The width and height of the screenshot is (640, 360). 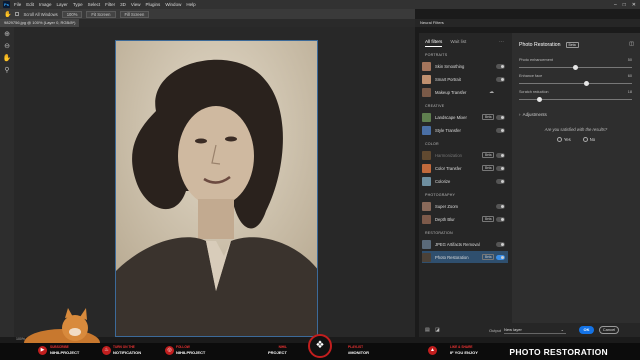 What do you see at coordinates (426, 66) in the screenshot?
I see `skin-smoothing-thumb-icon` at bounding box center [426, 66].